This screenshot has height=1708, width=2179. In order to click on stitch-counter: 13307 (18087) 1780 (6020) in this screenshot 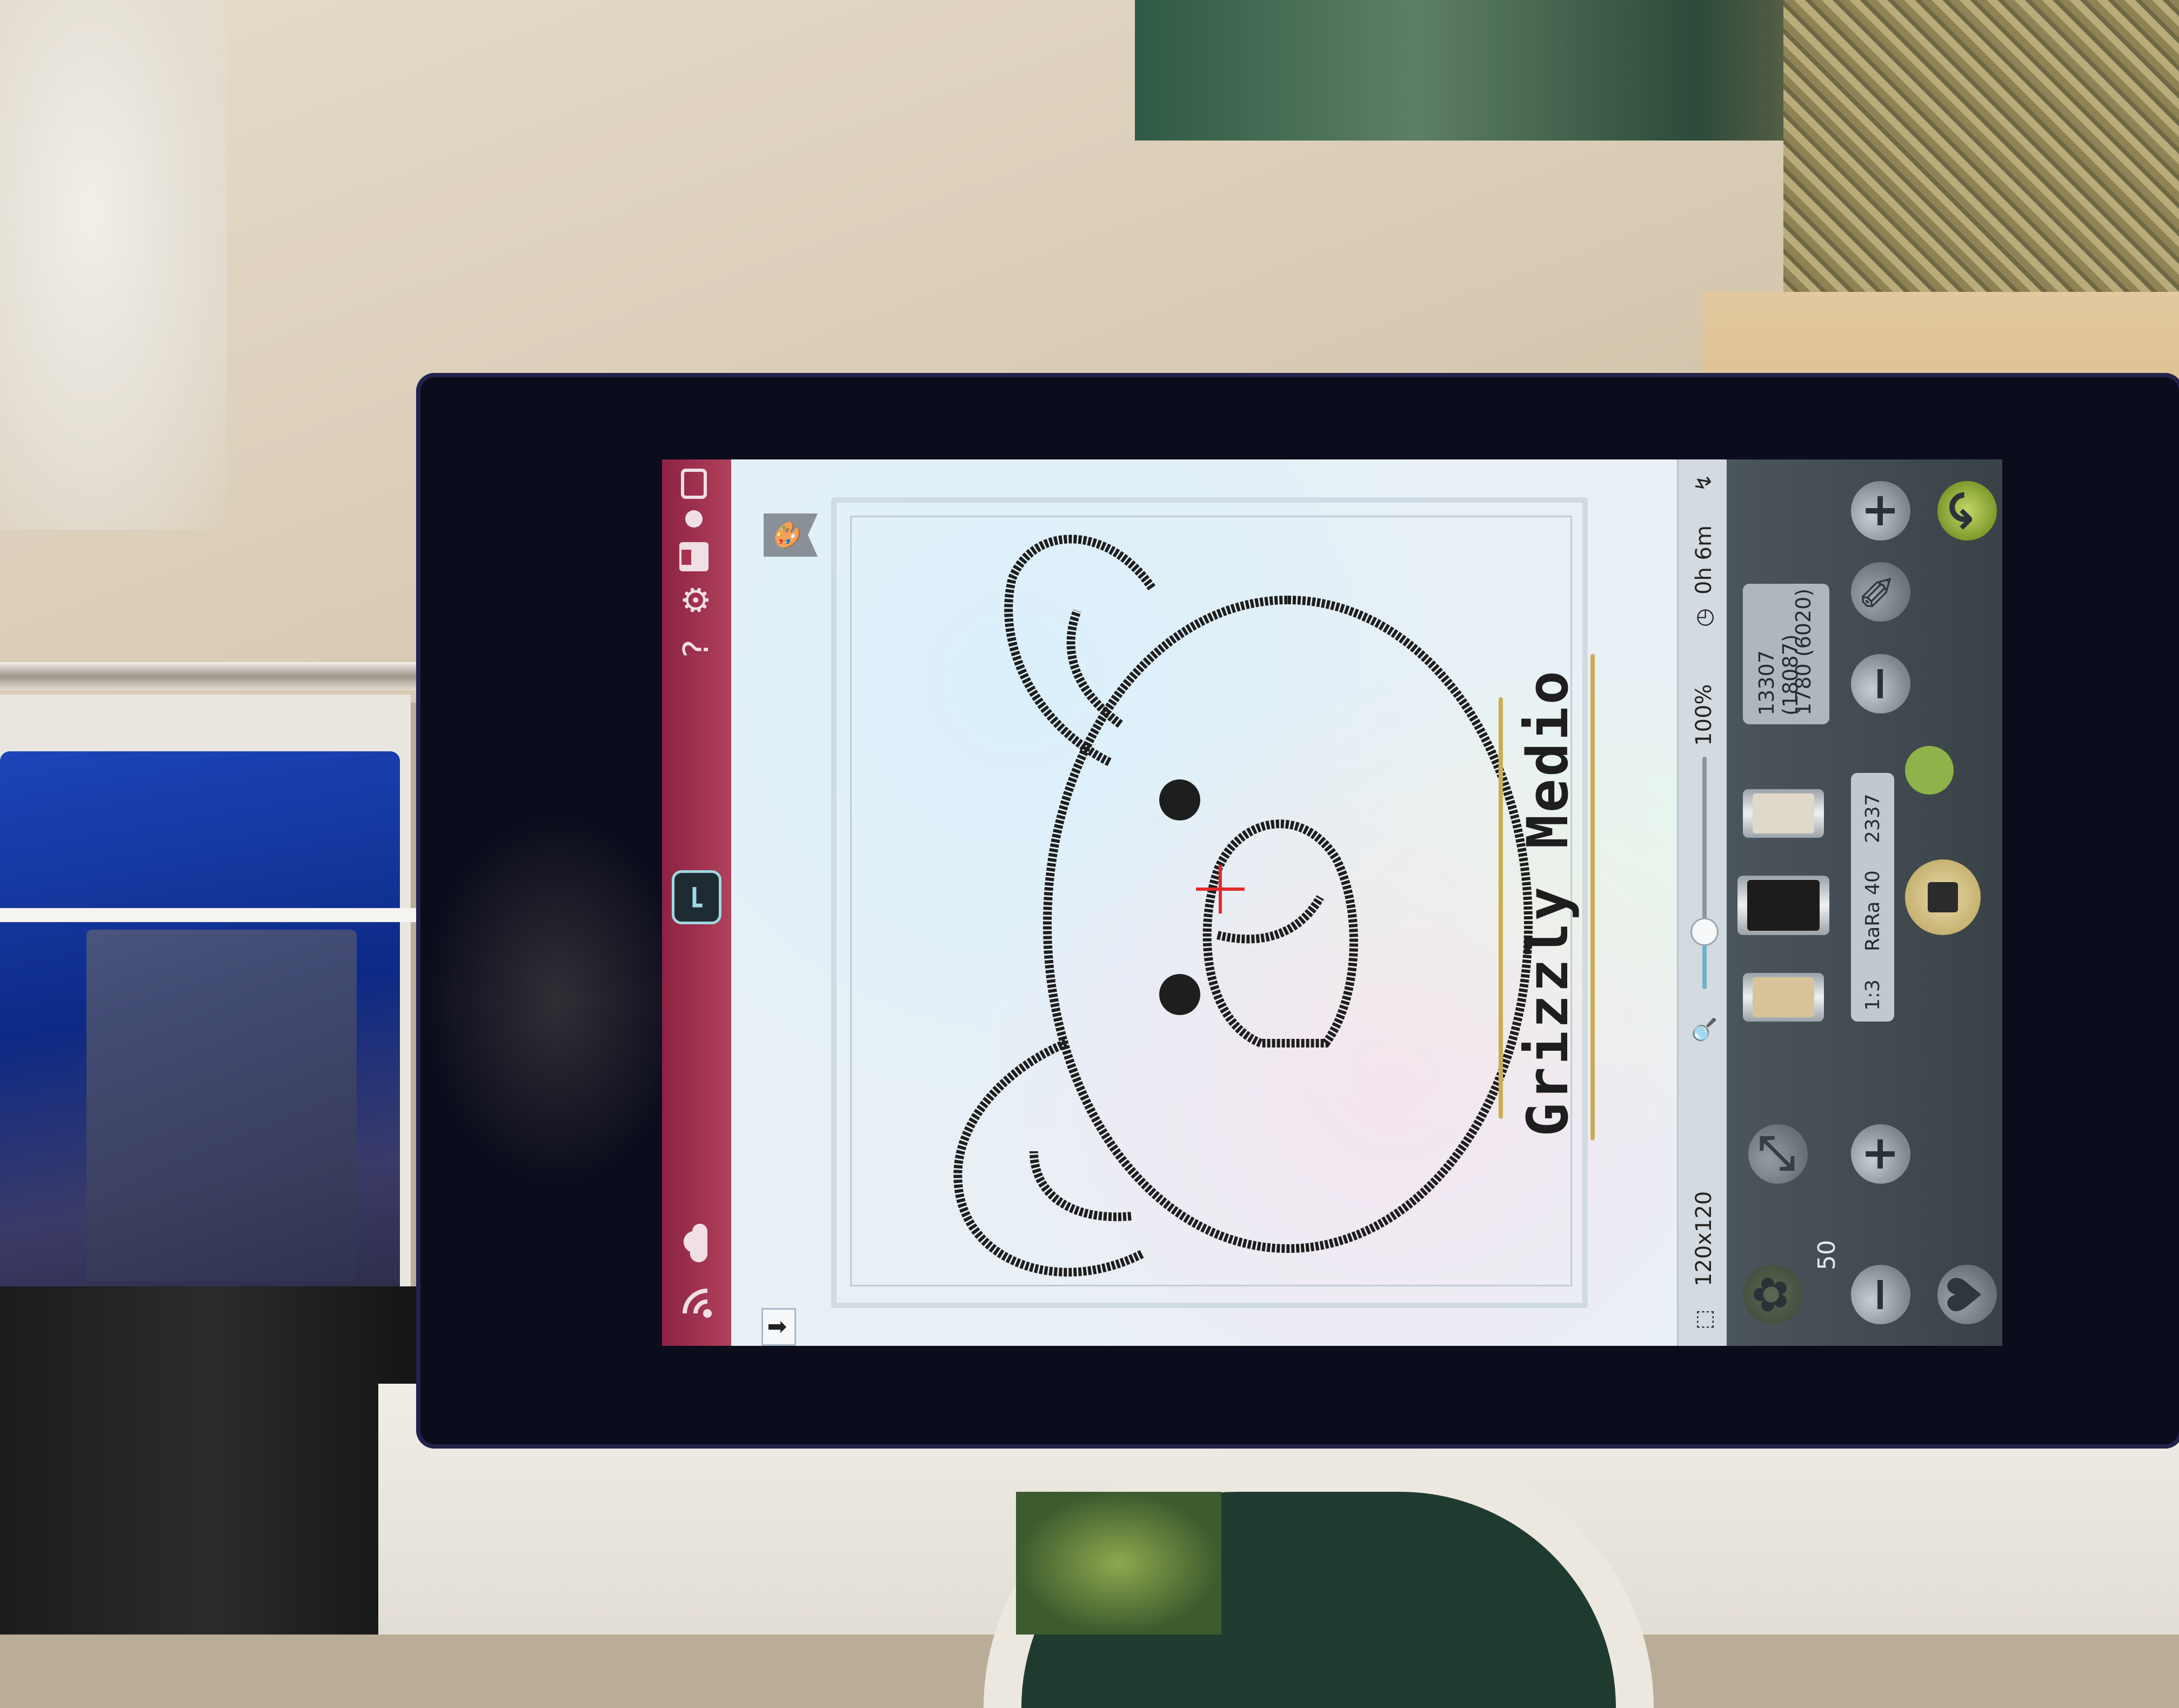, I will do `click(1786, 654)`.